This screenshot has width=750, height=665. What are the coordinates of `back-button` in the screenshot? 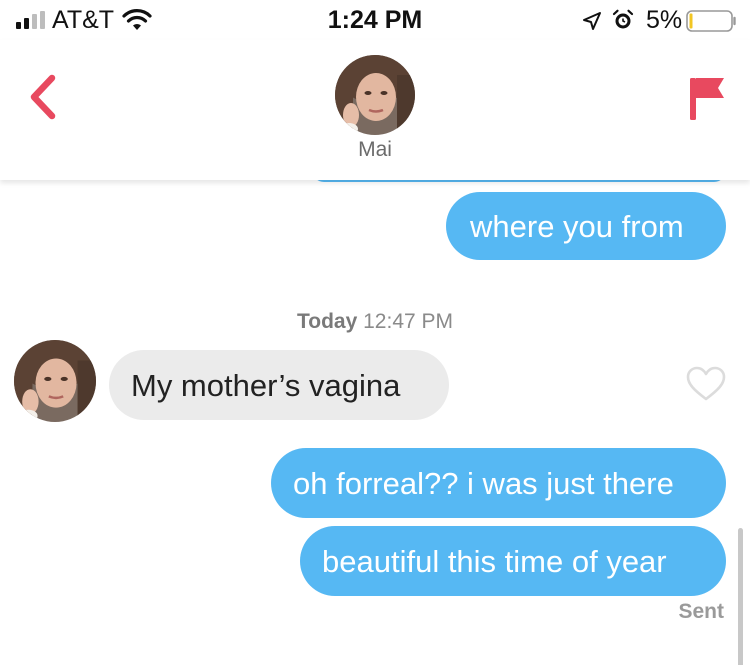 It's located at (44, 97).